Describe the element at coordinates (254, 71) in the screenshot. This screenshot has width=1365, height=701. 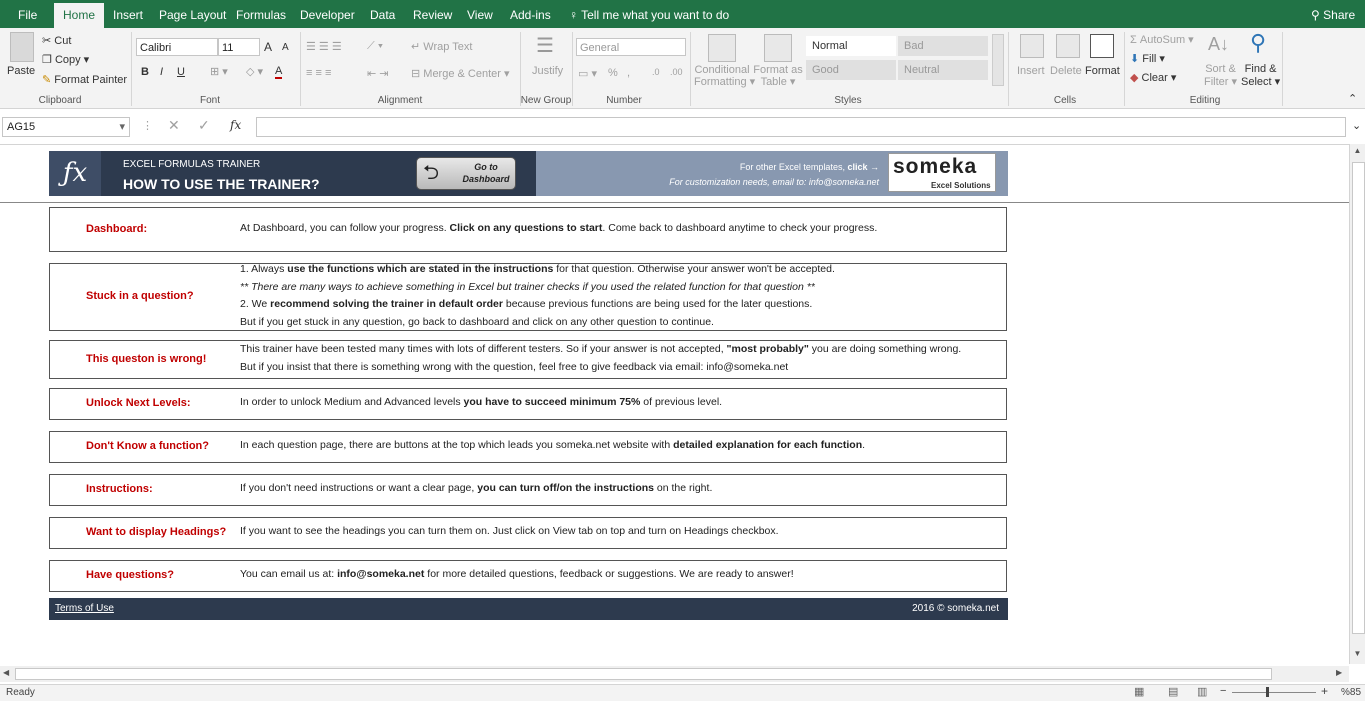
I see `fill-color-icon: ◇ ▾` at that location.